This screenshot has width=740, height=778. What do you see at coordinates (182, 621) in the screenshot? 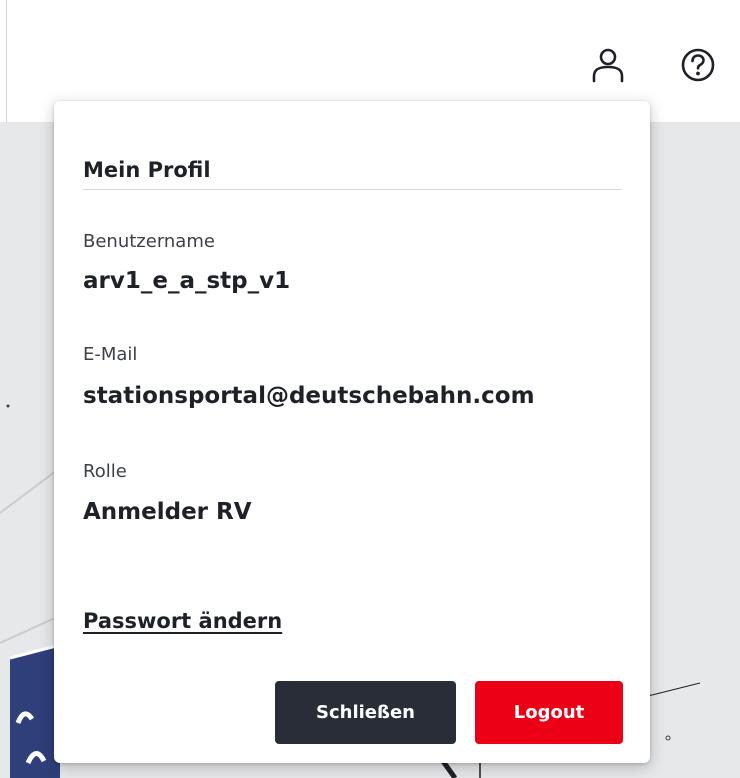
I see `change-password-link: Passwort ändern` at bounding box center [182, 621].